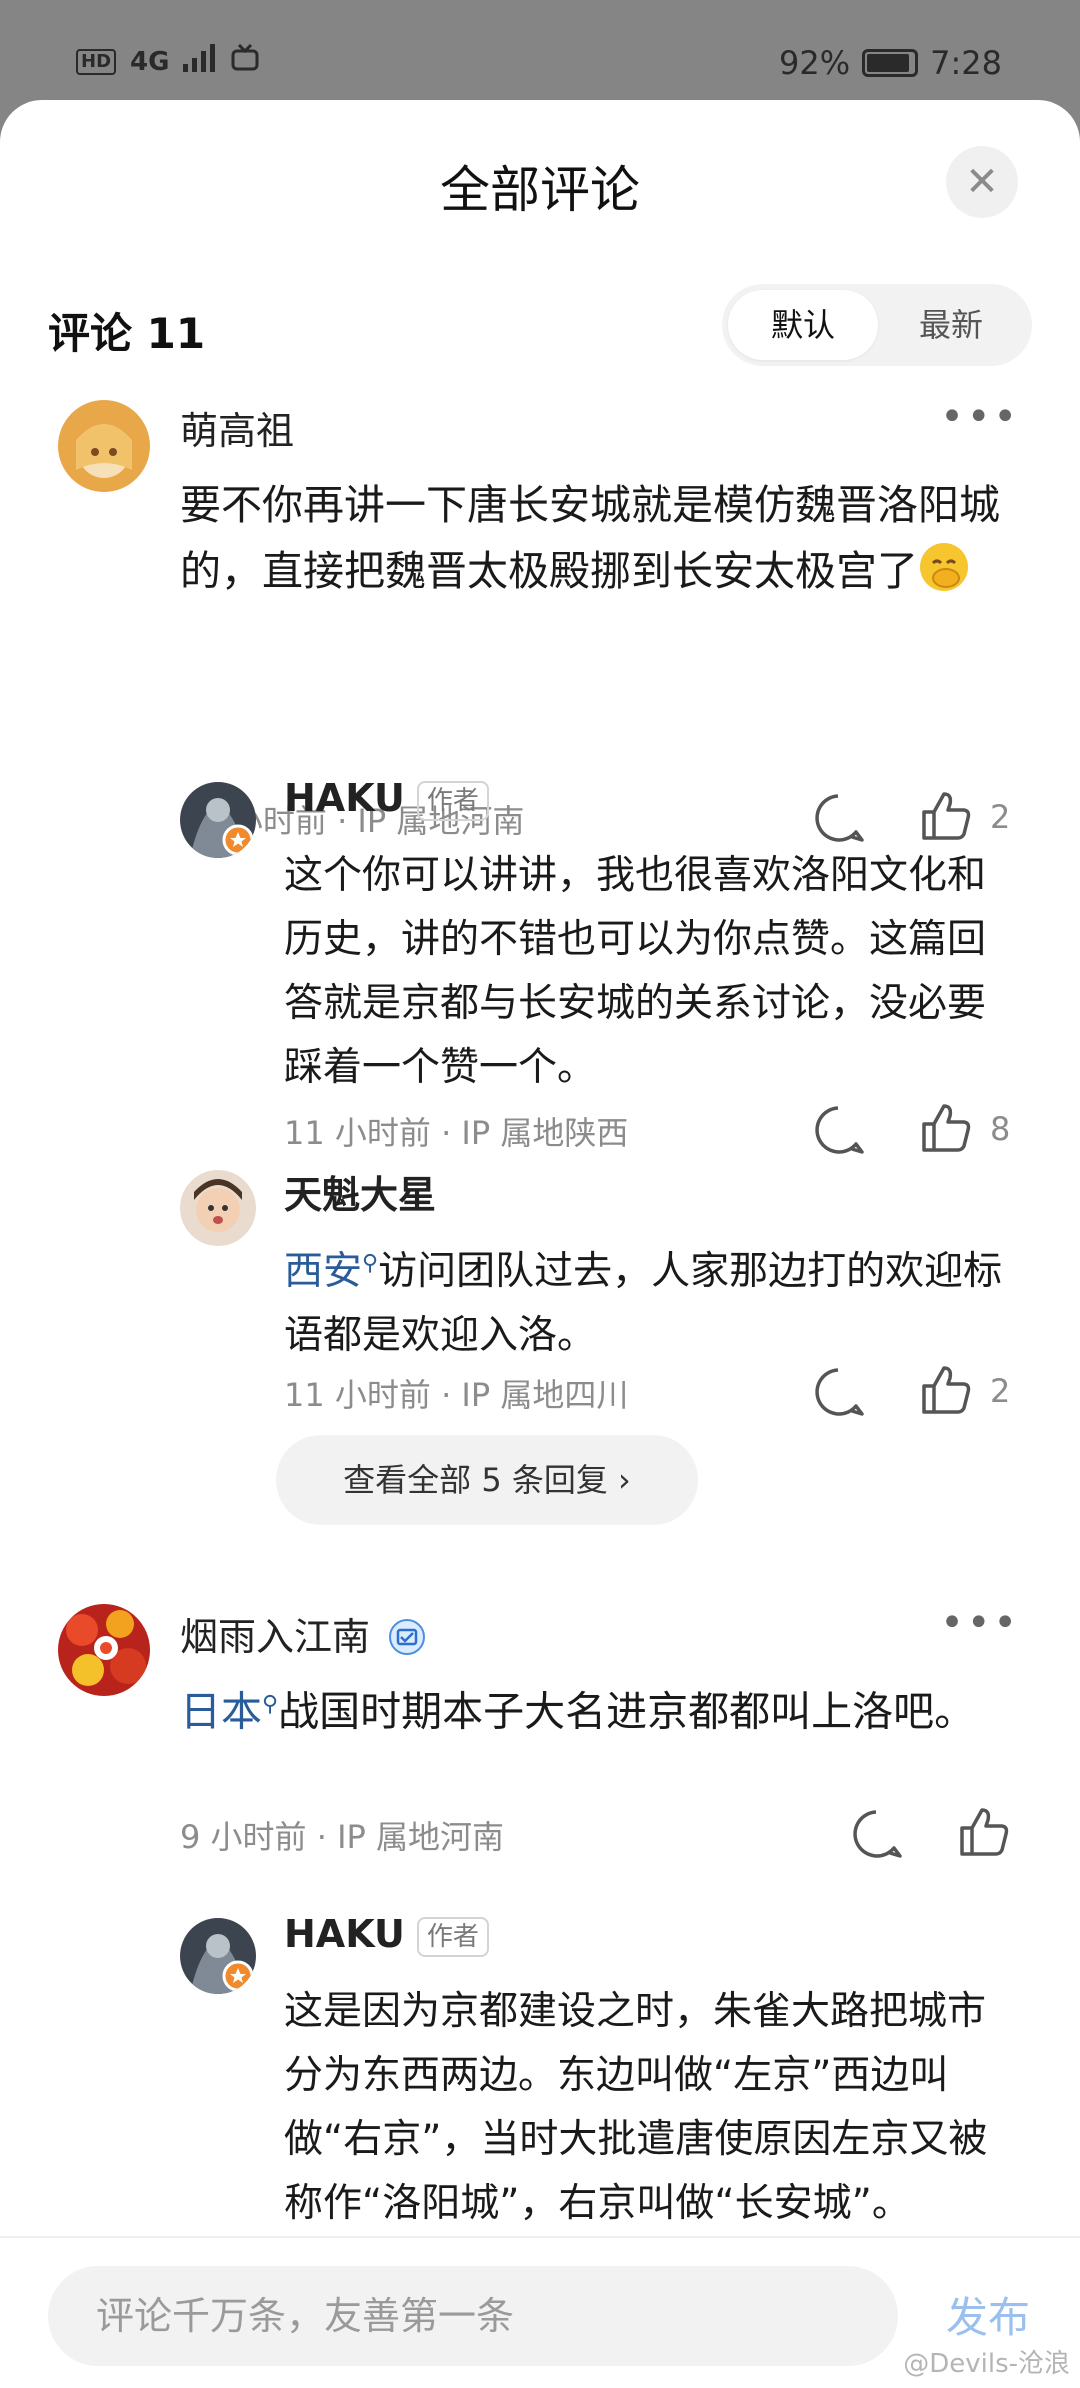  What do you see at coordinates (360, 1191) in the screenshot?
I see `reply-author: 天魁大星` at bounding box center [360, 1191].